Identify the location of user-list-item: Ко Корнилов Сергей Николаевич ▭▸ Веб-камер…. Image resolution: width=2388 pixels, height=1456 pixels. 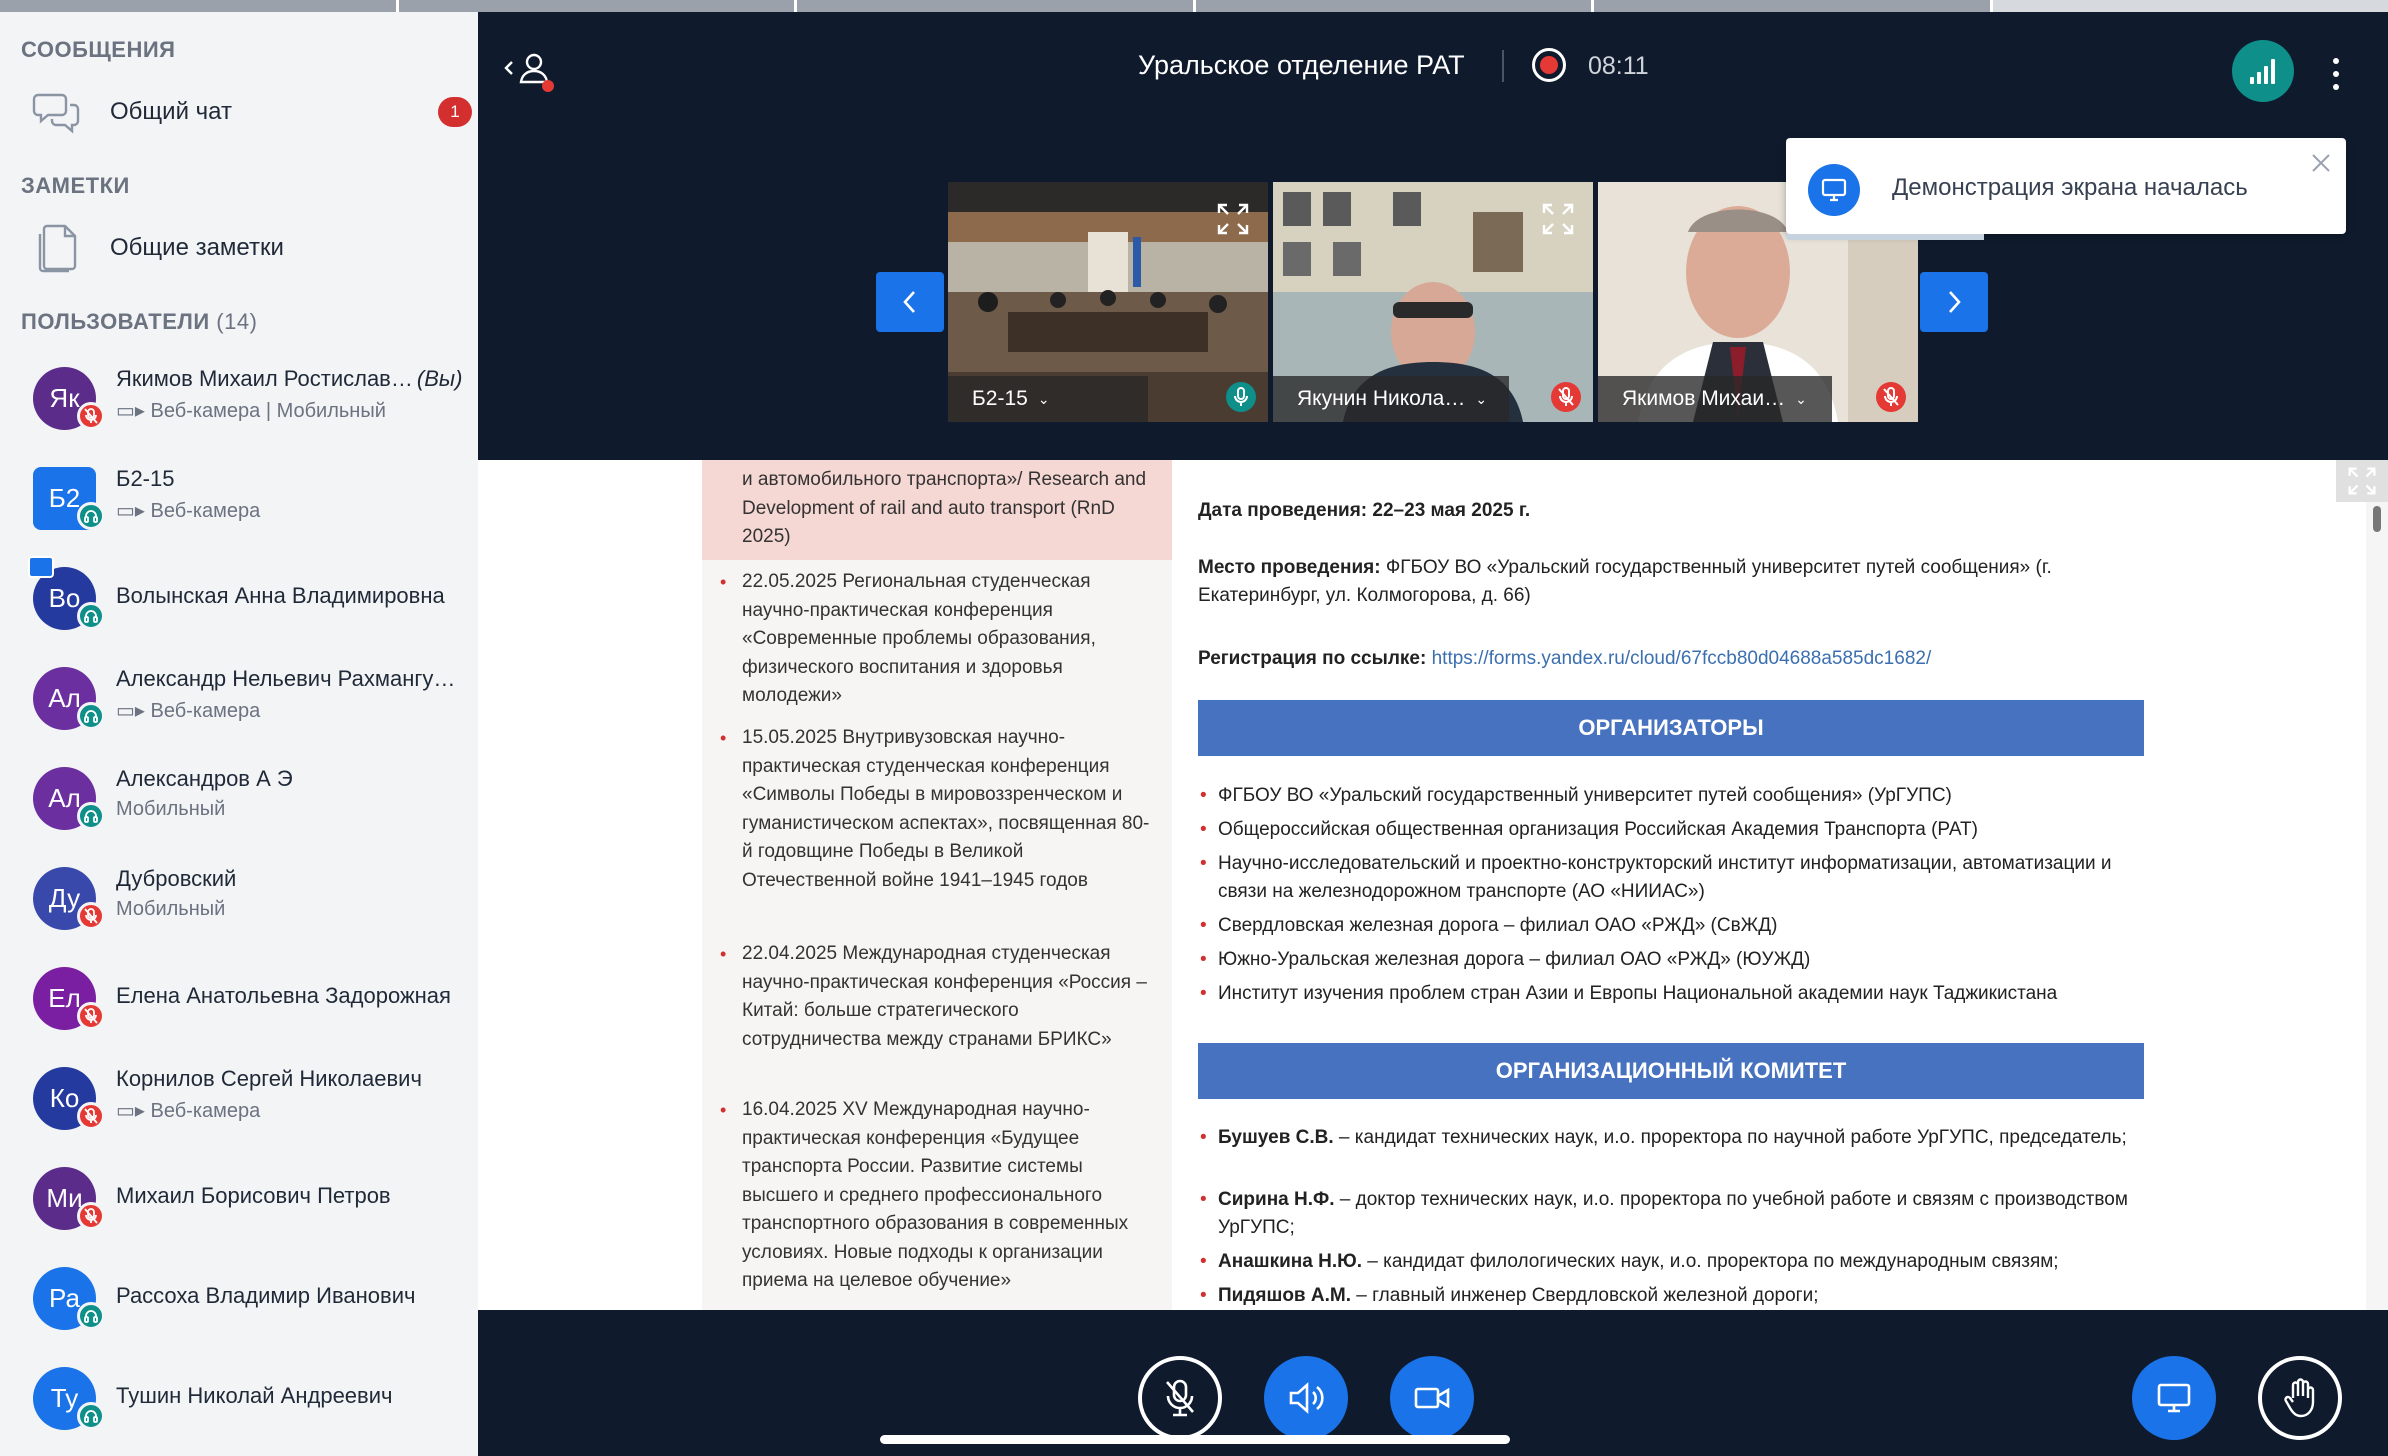
(239, 1098).